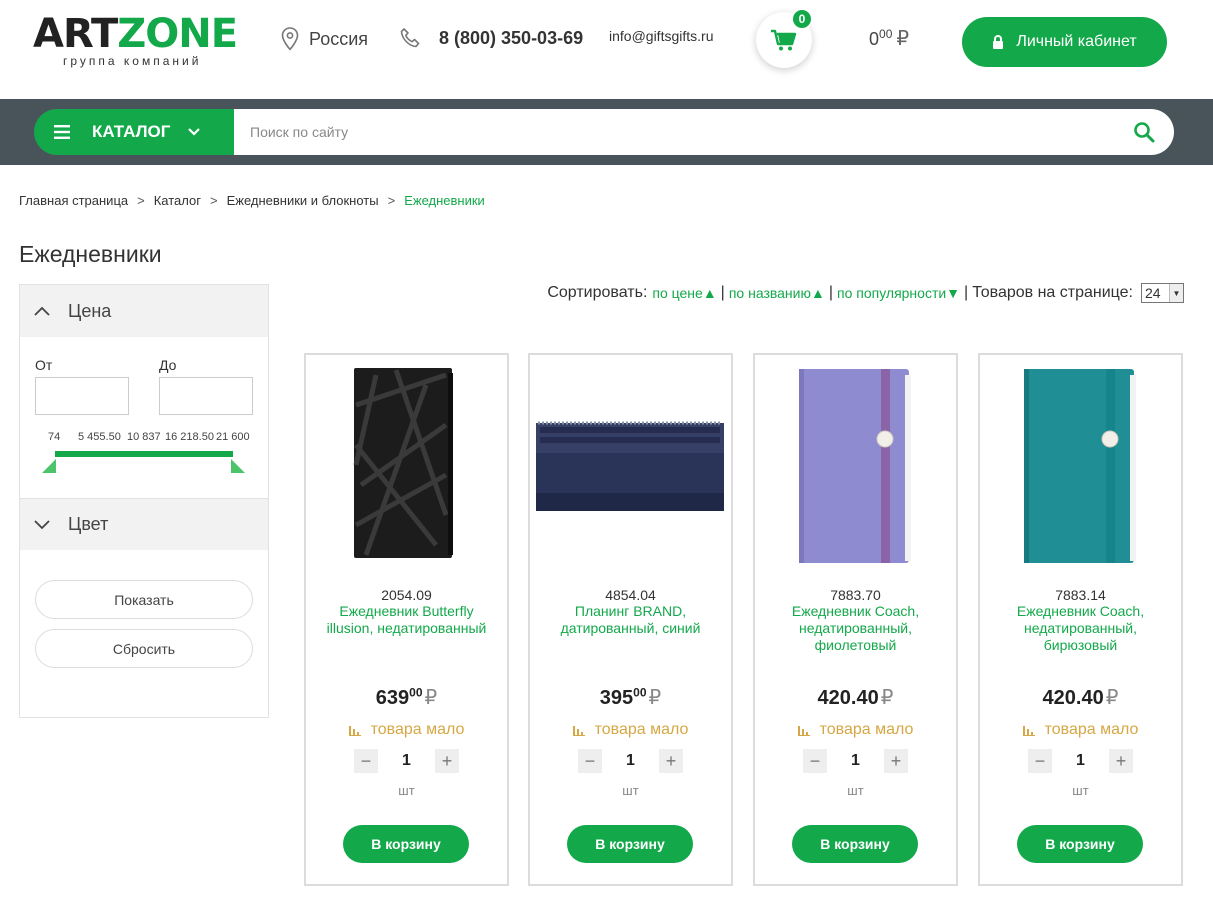 The height and width of the screenshot is (898, 1213). I want to click on product-image-navy-planner, so click(630, 465).